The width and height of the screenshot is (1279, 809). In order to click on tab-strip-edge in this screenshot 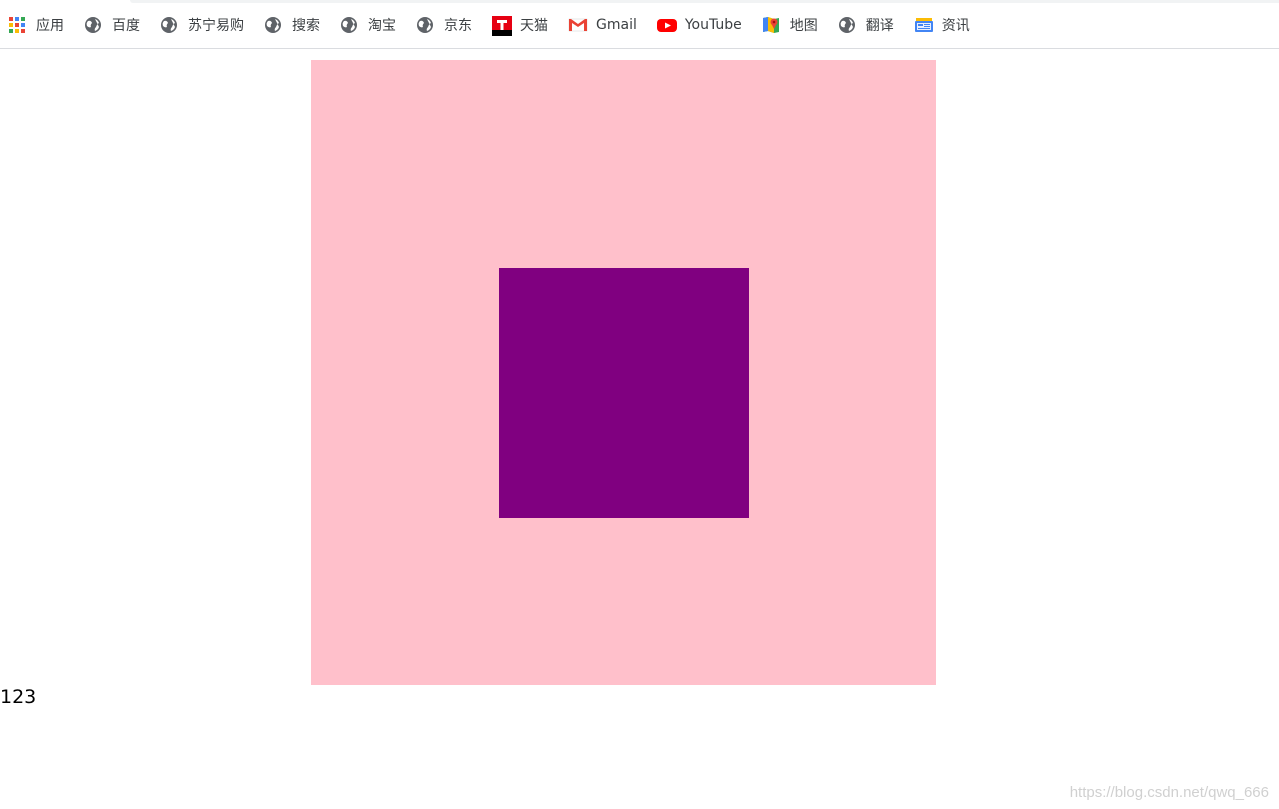, I will do `click(704, 1)`.